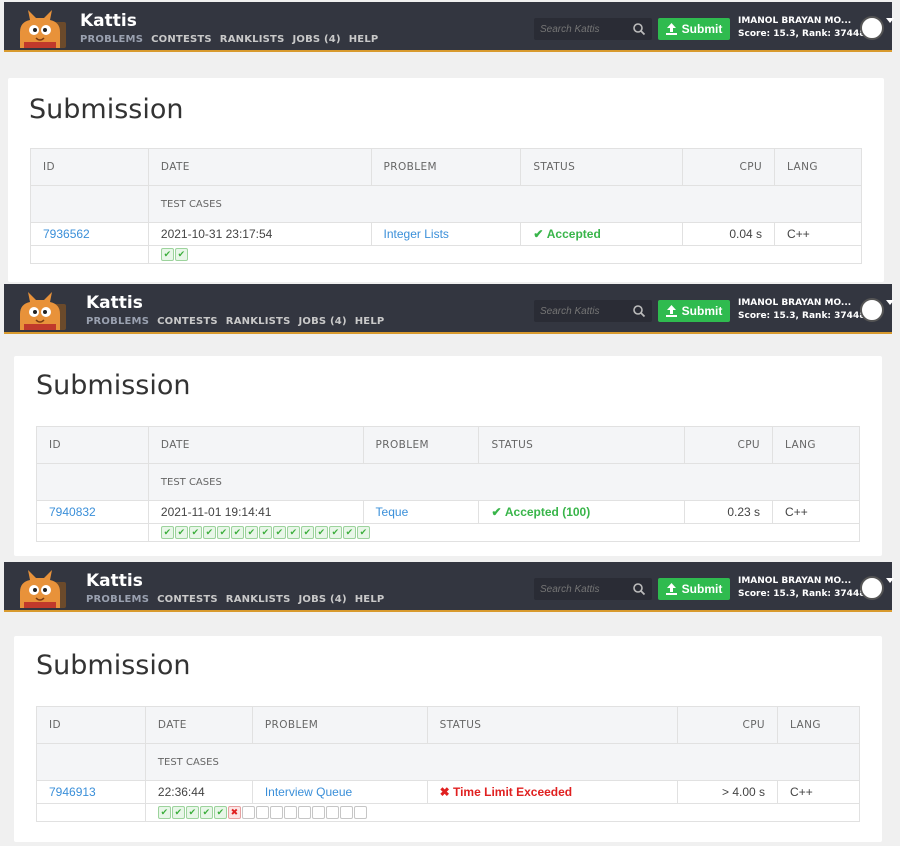 The width and height of the screenshot is (900, 846). Describe the element at coordinates (392, 512) in the screenshot. I see `problem-link: Teque` at that location.